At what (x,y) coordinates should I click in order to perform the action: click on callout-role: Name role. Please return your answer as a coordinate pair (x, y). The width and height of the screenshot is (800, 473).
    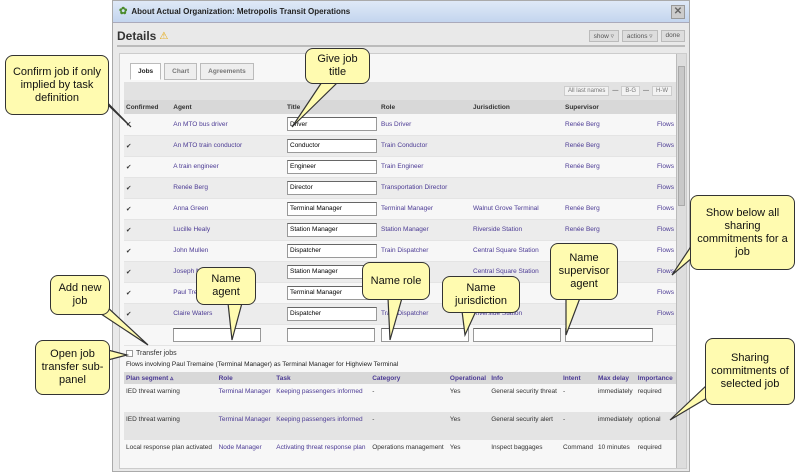
    Looking at the image, I should click on (396, 281).